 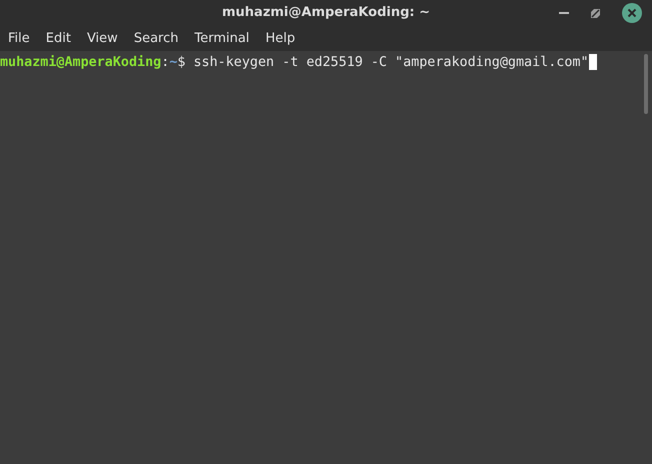 I want to click on menu-item: File, so click(x=23, y=38).